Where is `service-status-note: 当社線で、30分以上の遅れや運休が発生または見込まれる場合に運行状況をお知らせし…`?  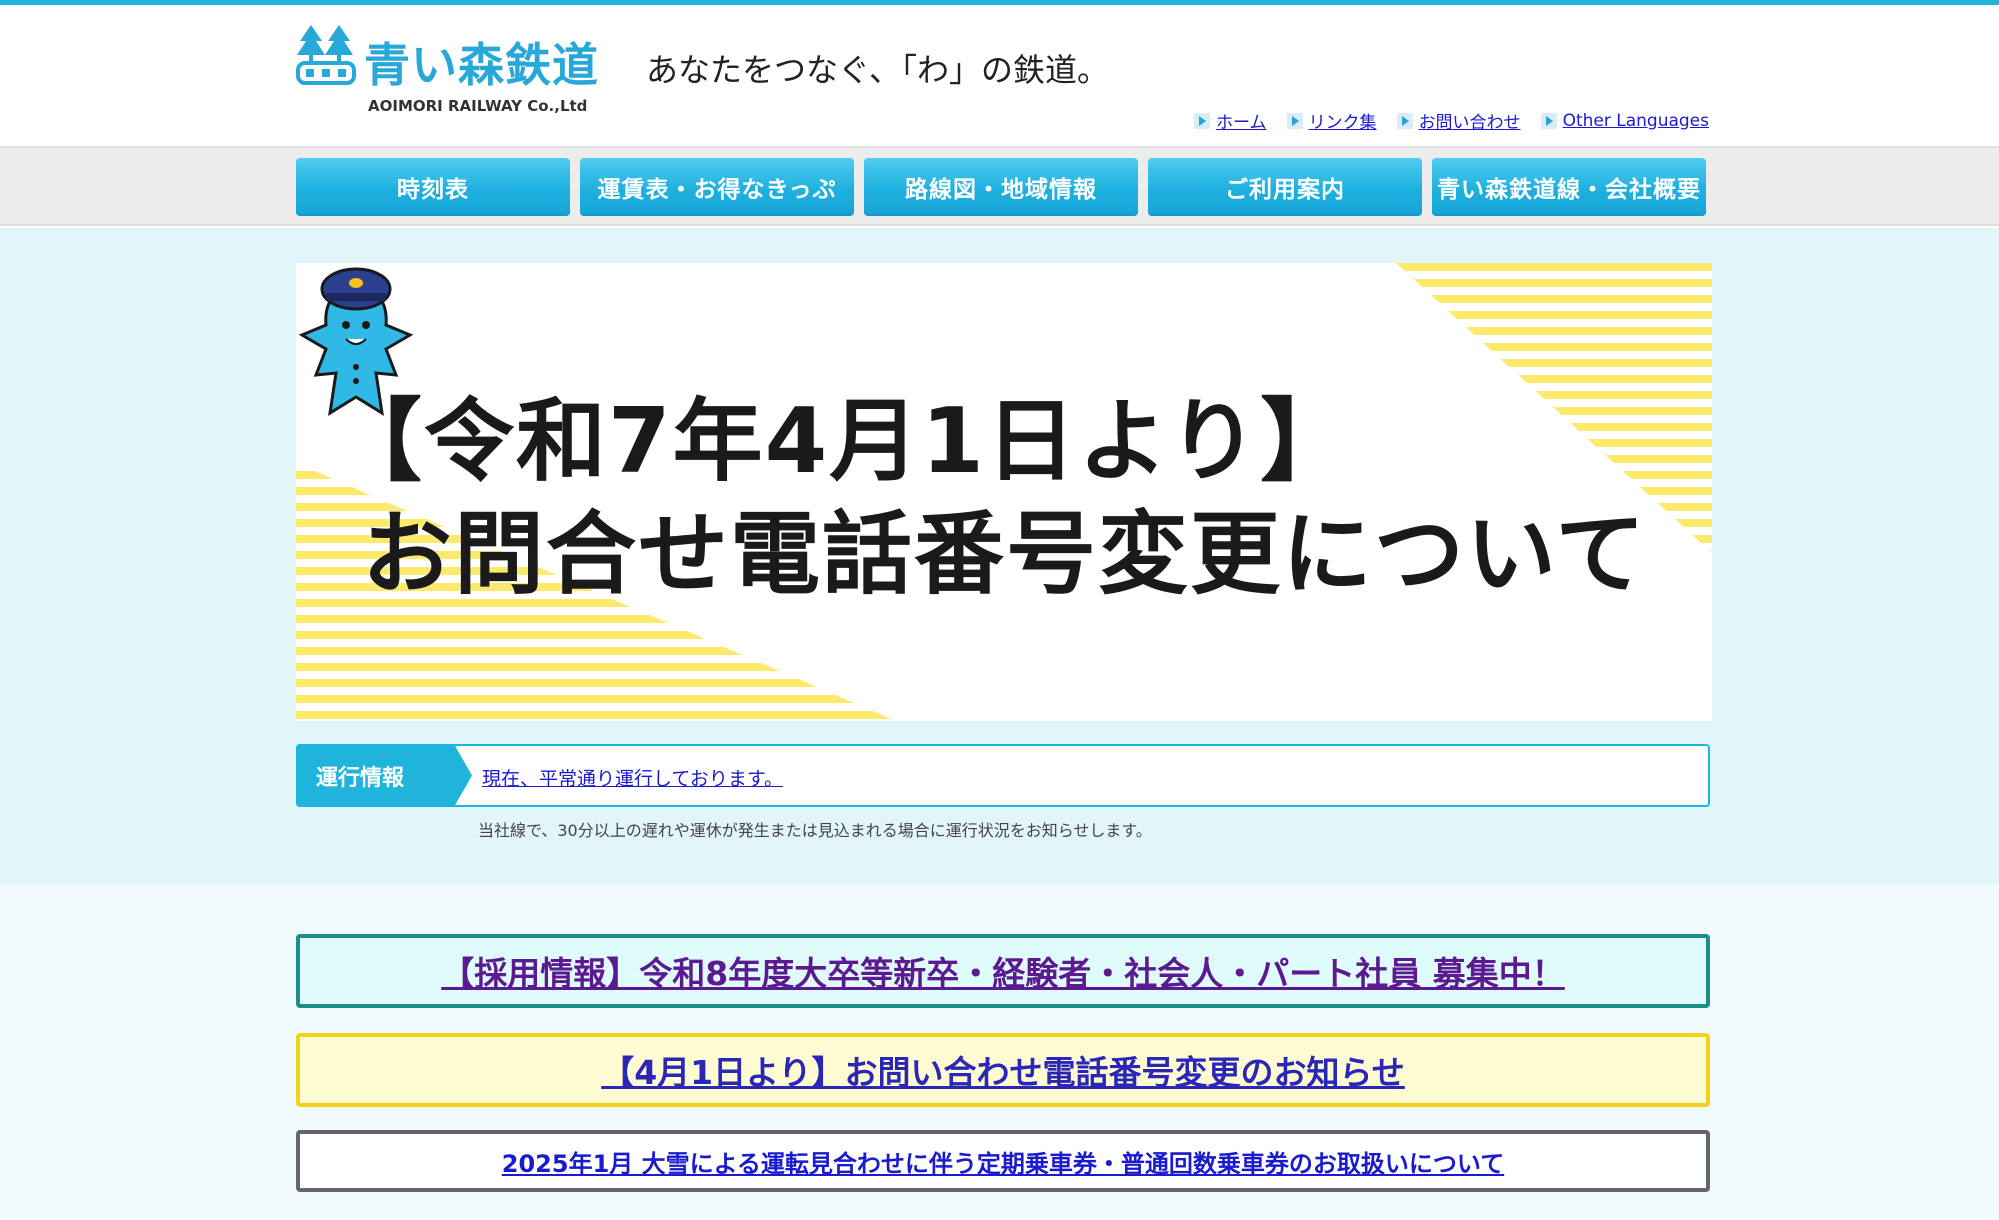
service-status-note: 当社線で、30分以上の遅れや運休が発生または見込まれる場合に運行状況をお知らせし… is located at coordinates (815, 830).